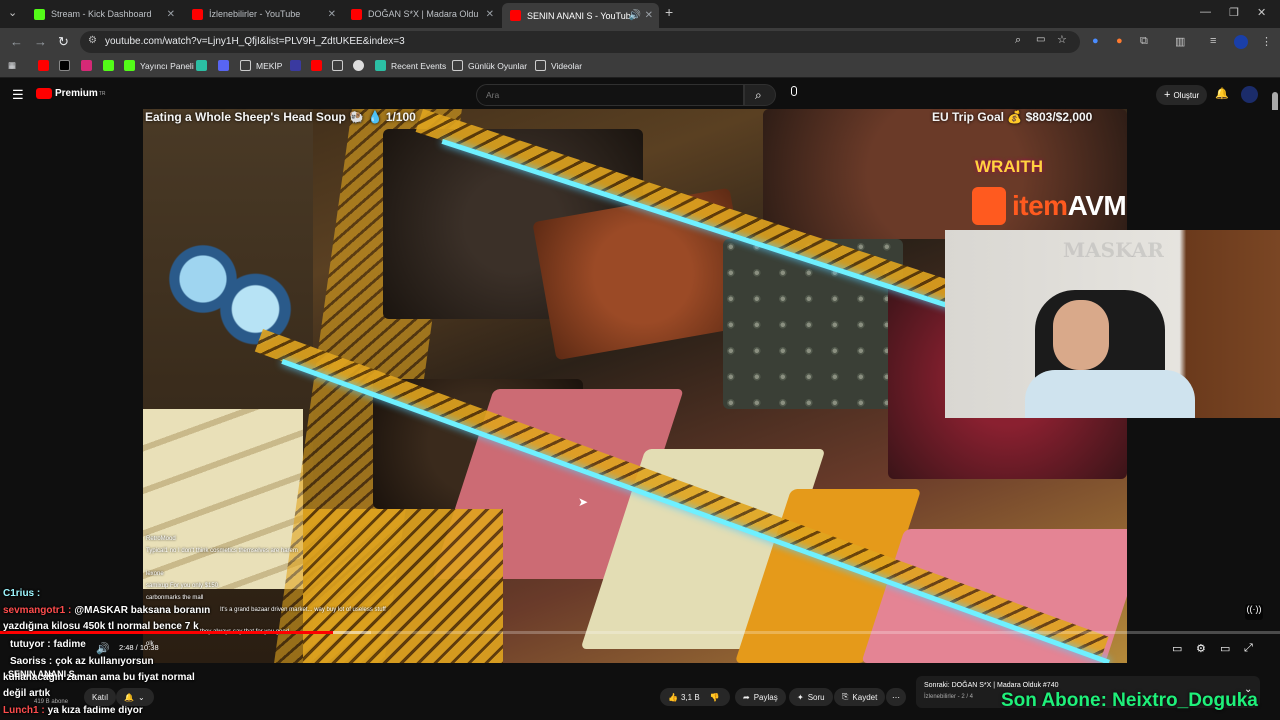  I want to click on logo-text: Premium, so click(76, 93).